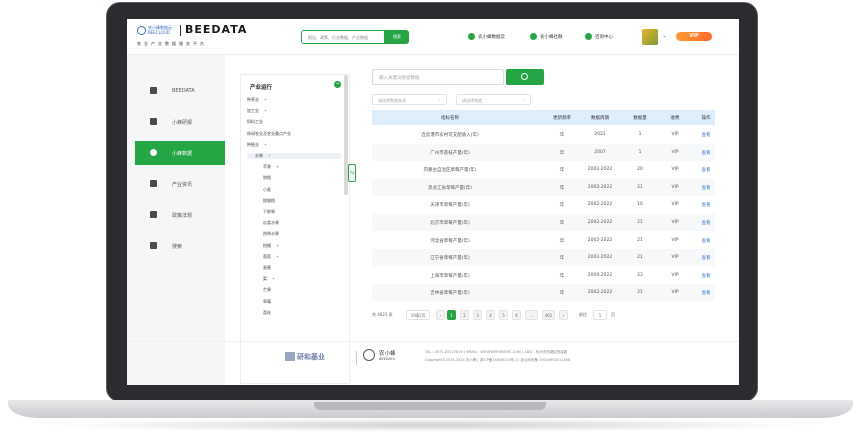 The height and width of the screenshot is (447, 861). What do you see at coordinates (583, 314) in the screenshot?
I see `goto-label: 前往` at bounding box center [583, 314].